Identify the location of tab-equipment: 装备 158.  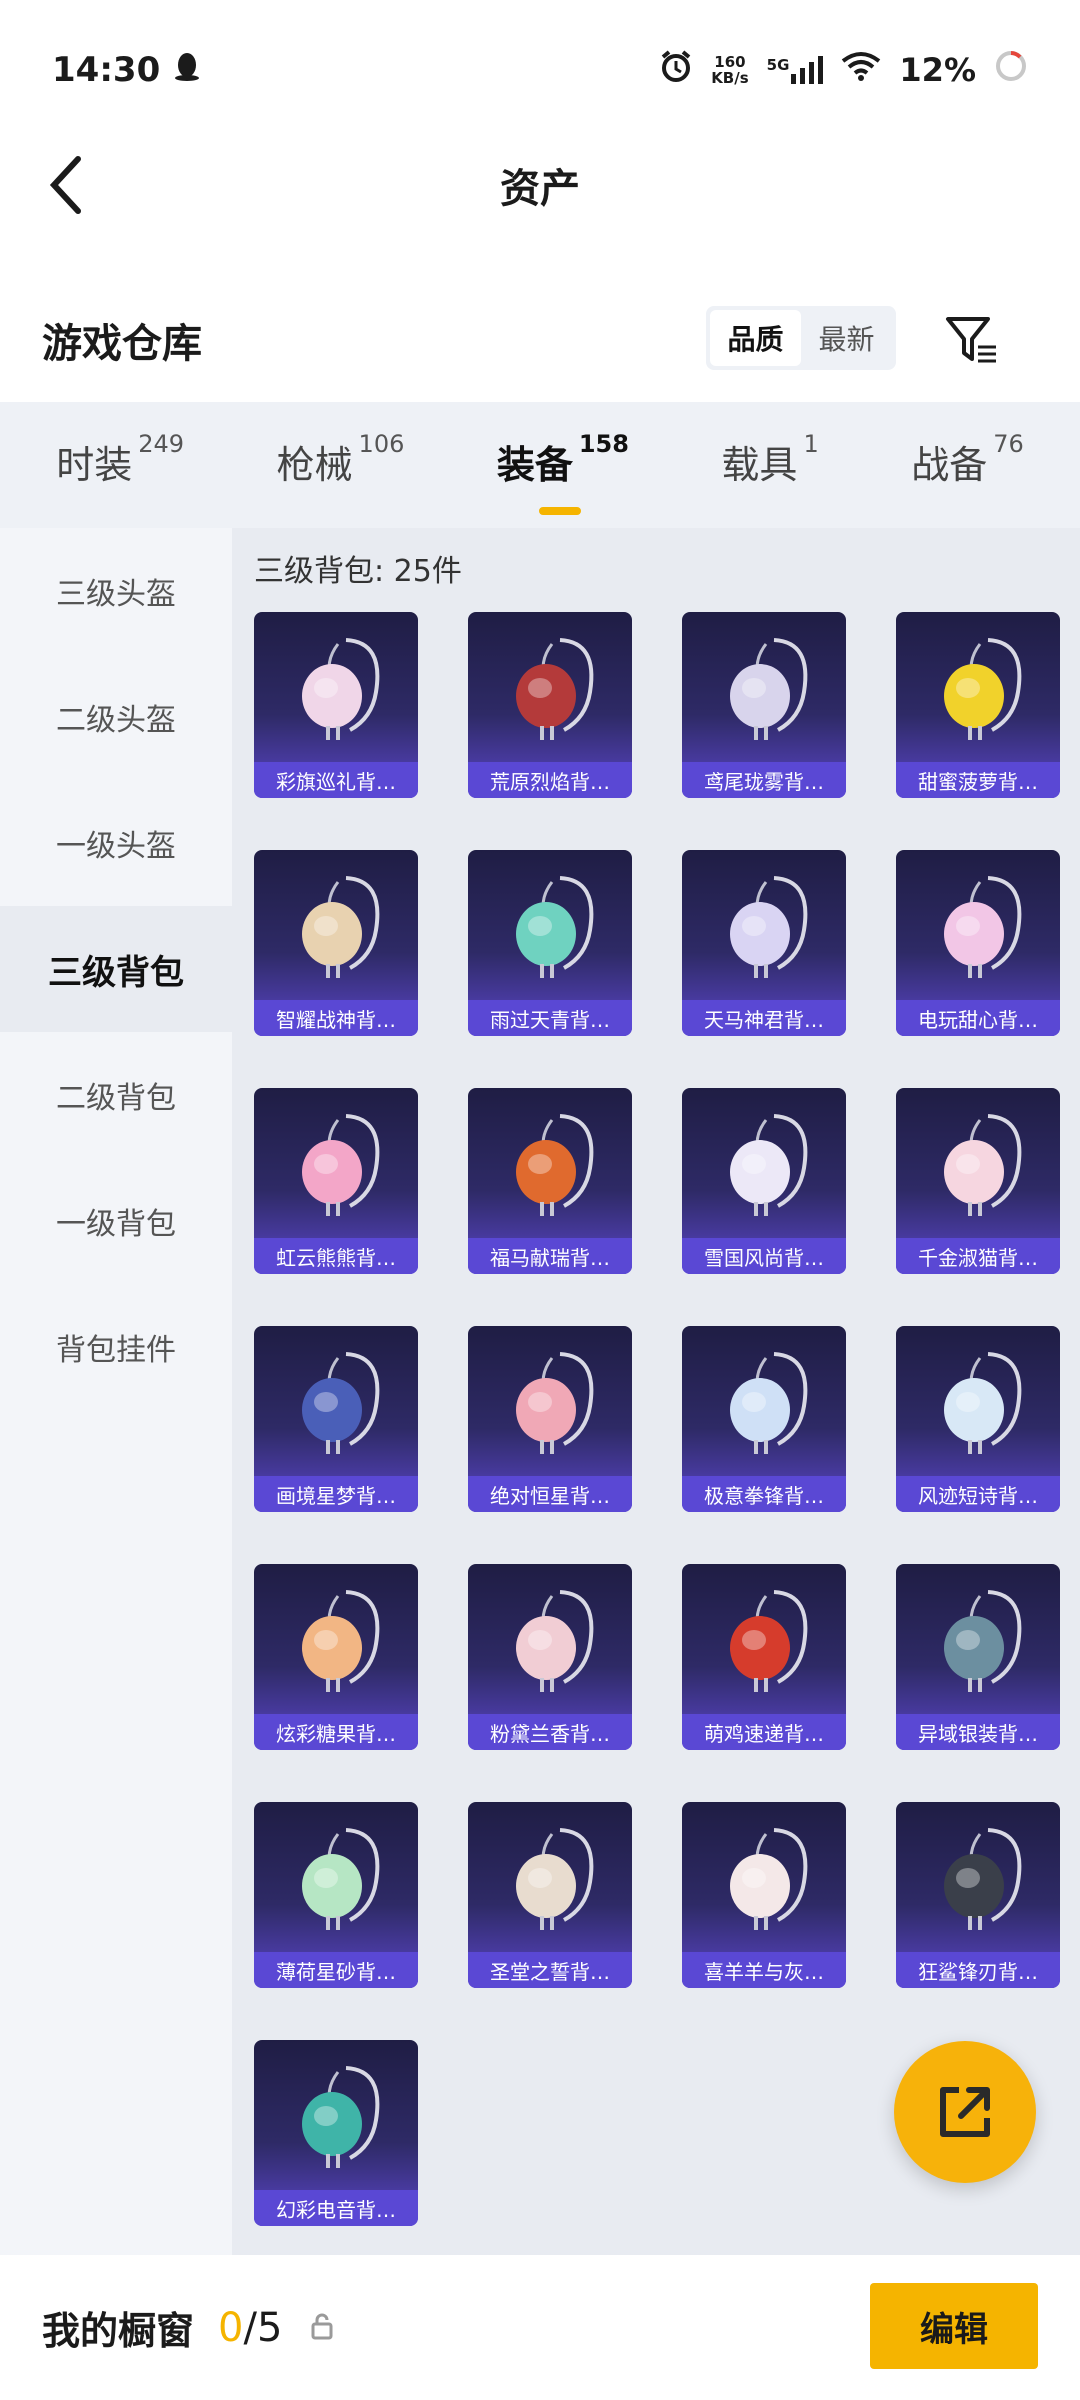
(562, 472).